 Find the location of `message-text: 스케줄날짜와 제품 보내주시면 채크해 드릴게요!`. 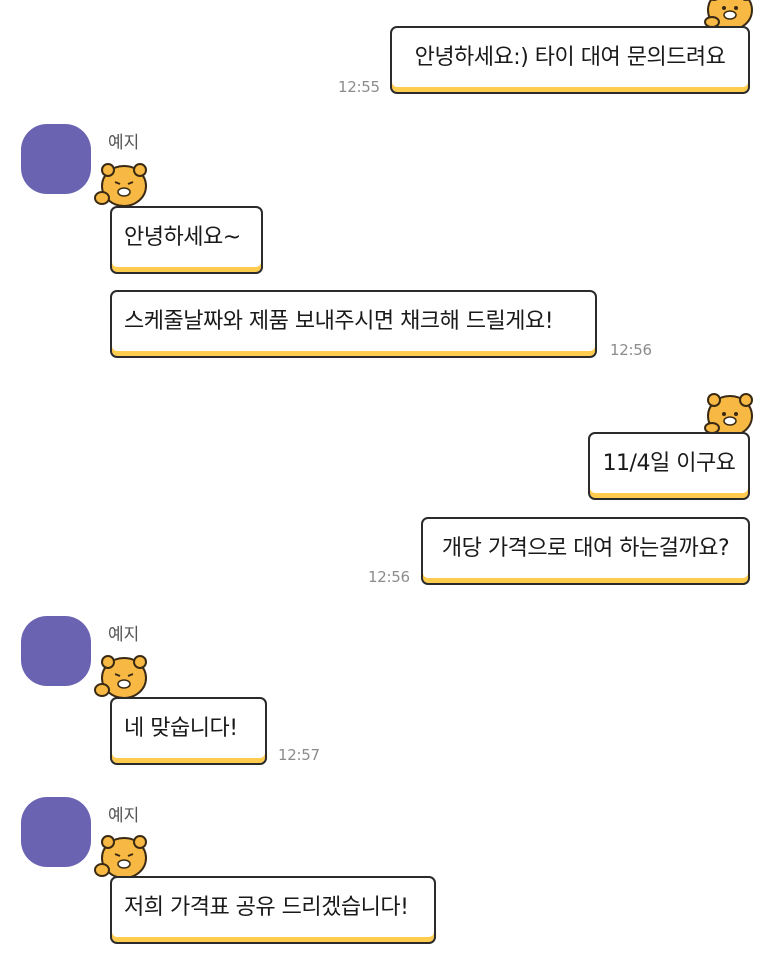

message-text: 스케줄날짜와 제품 보내주시면 채크해 드릴게요! is located at coordinates (339, 321).